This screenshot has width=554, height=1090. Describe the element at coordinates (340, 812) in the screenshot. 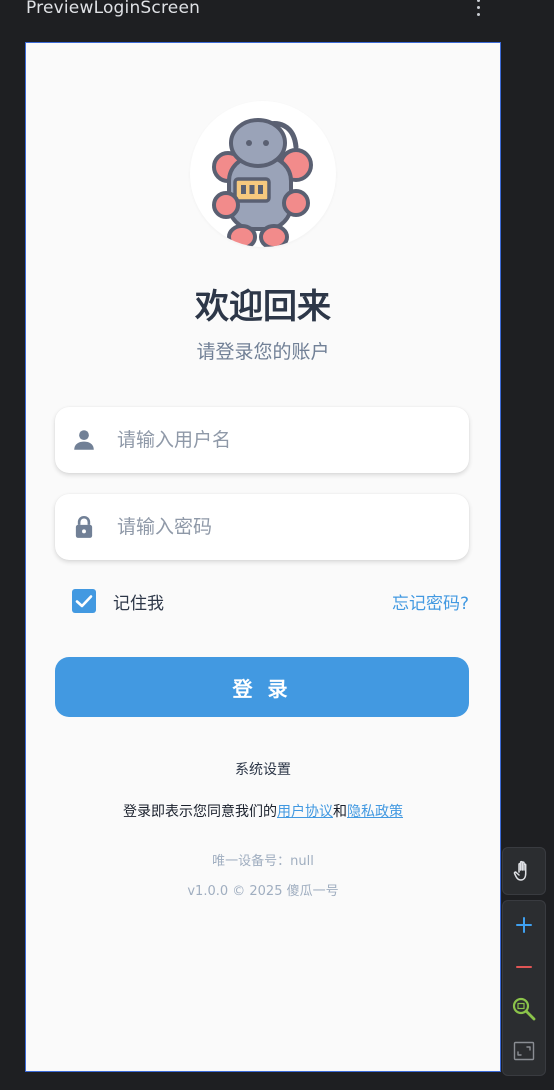

I see `agreement-joiner: 和` at that location.